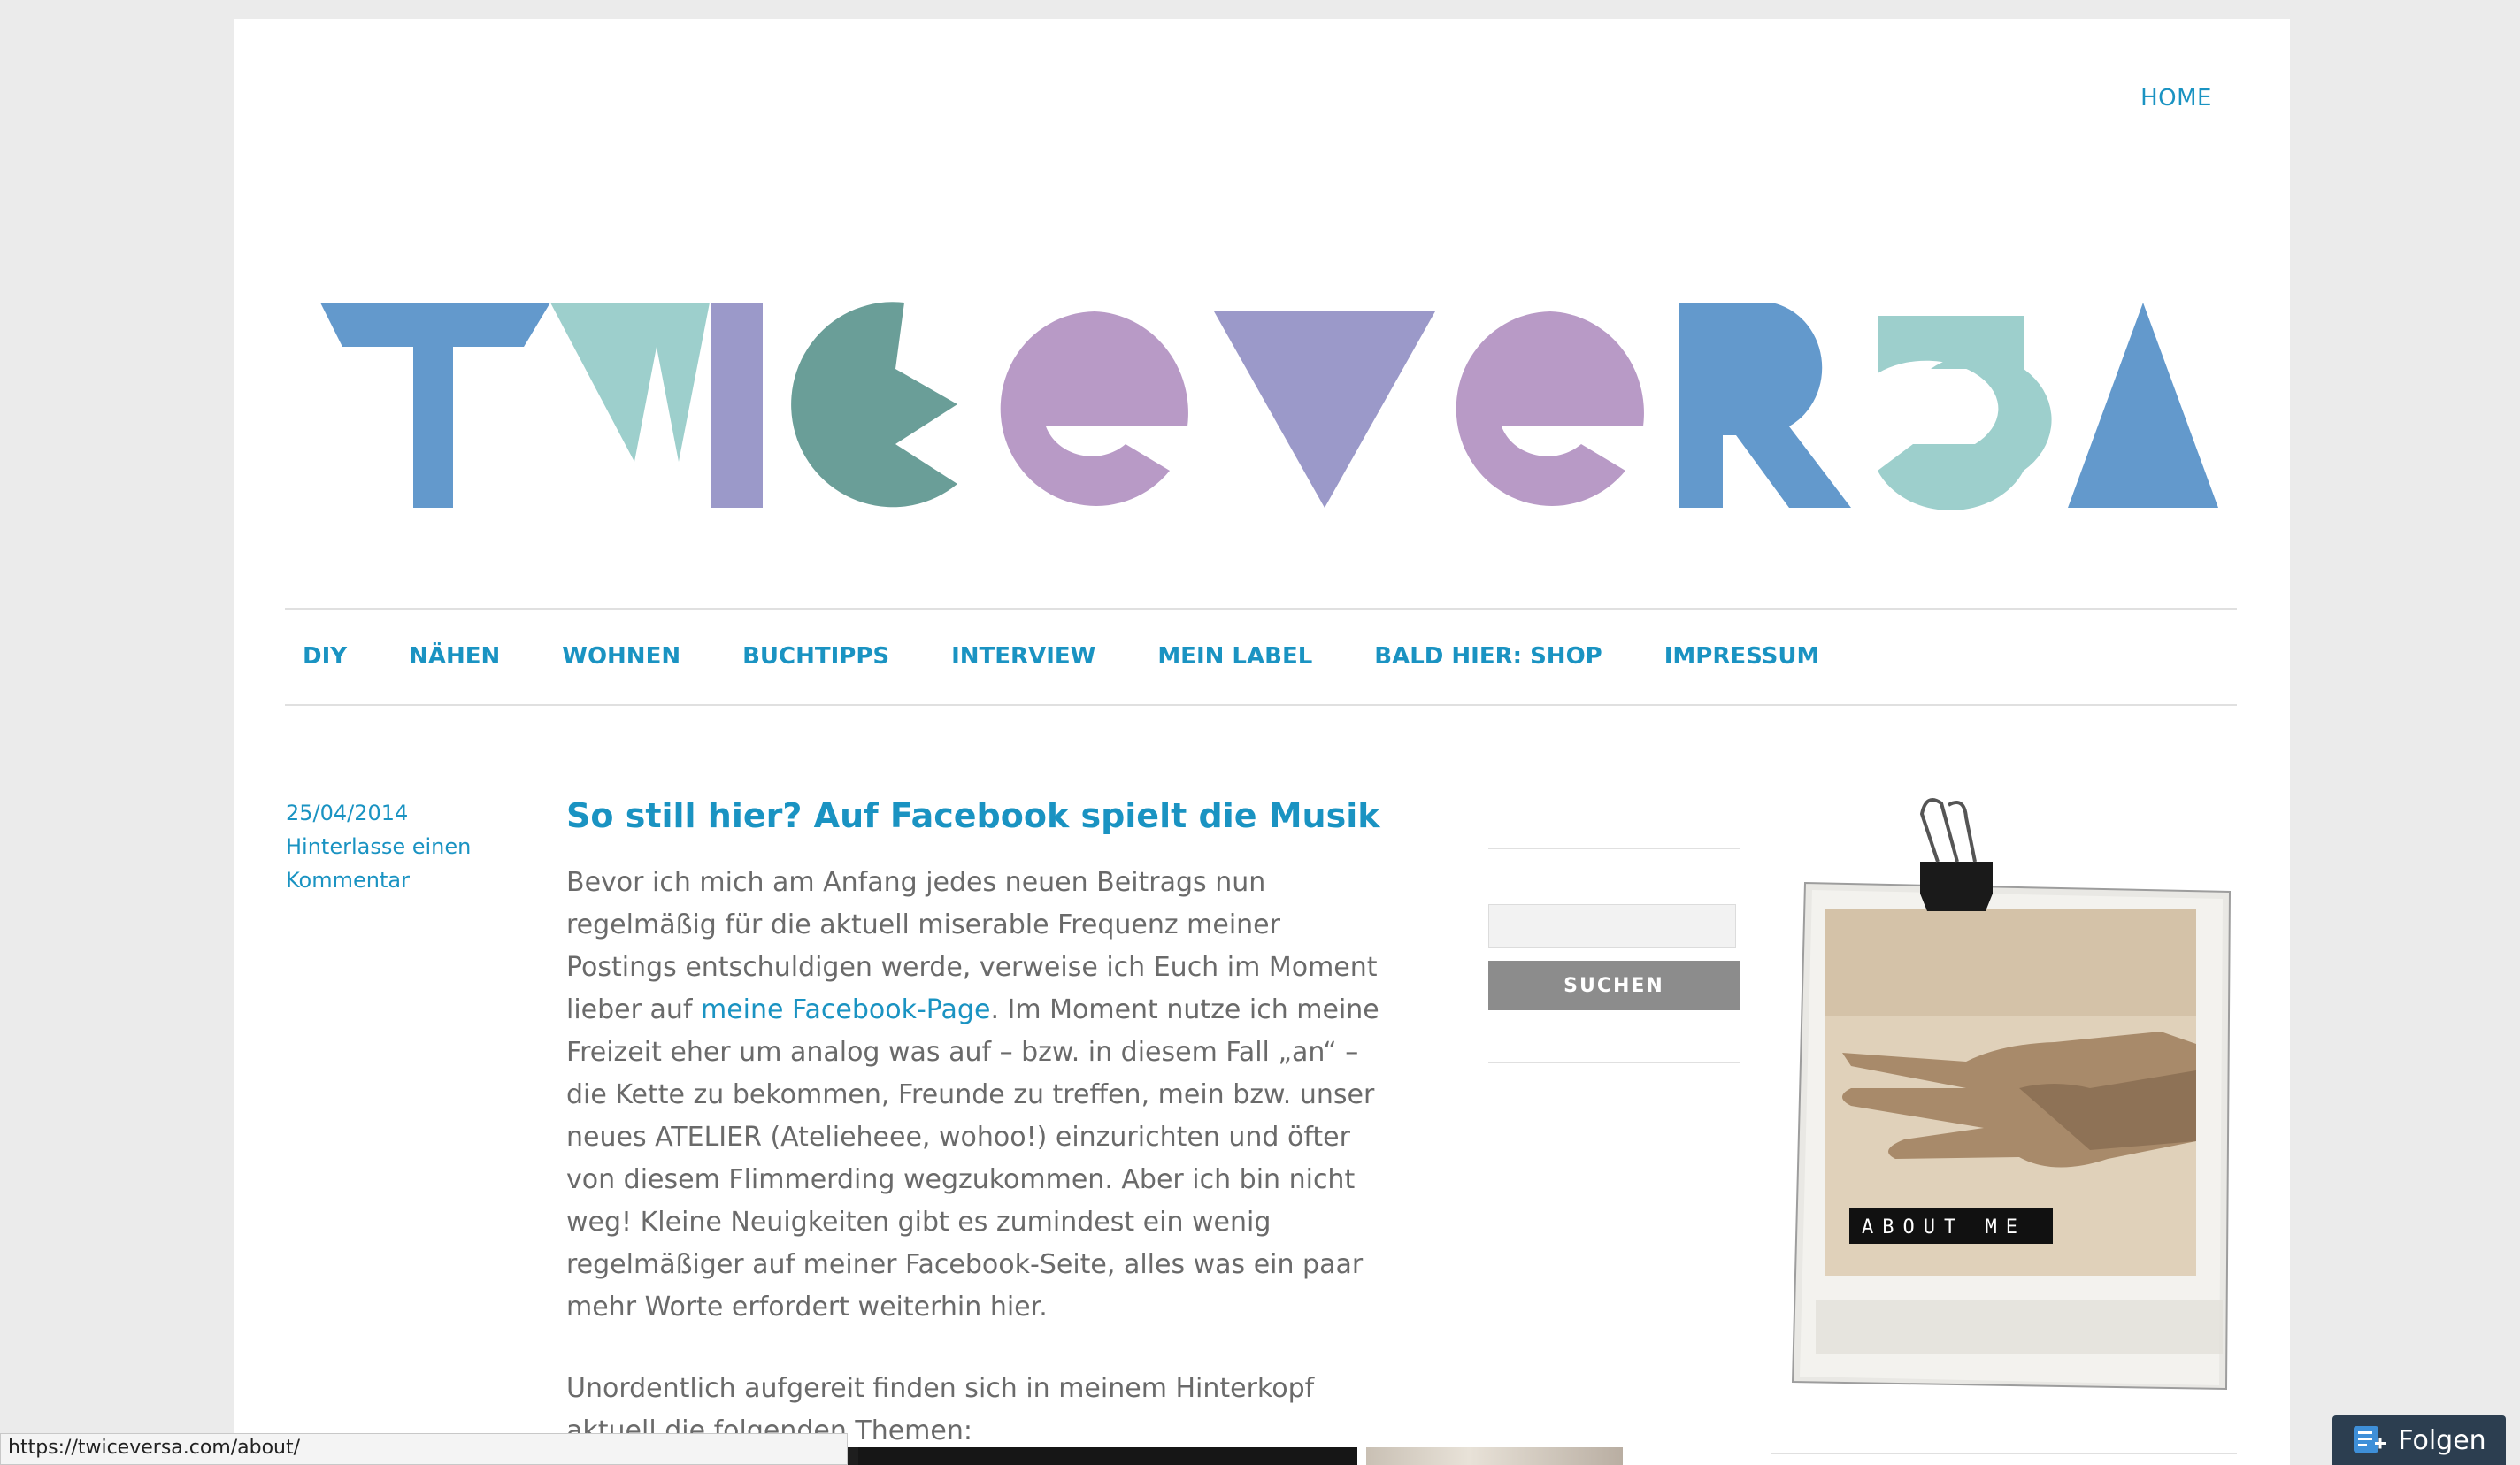 The height and width of the screenshot is (1465, 2520). Describe the element at coordinates (454, 656) in the screenshot. I see `nav-item-naehen: NÄHEN` at that location.